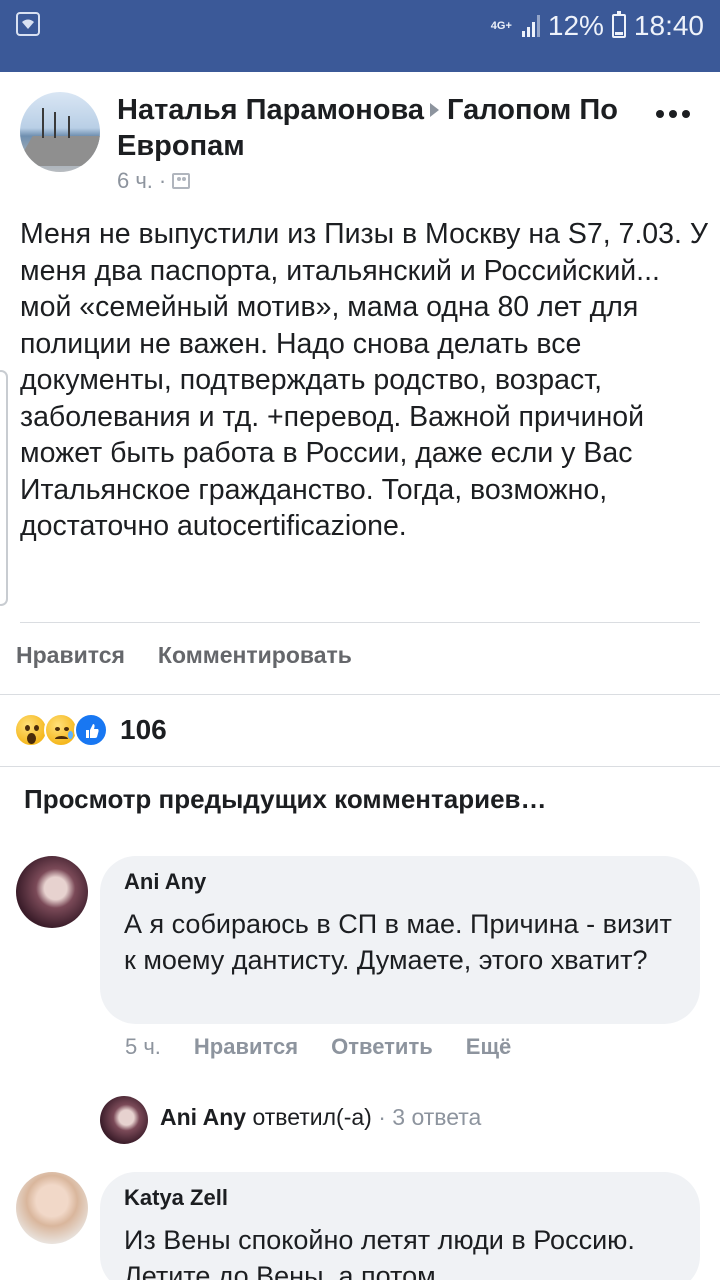 The image size is (720, 1280). I want to click on battery-percent: 12%, so click(575, 25).